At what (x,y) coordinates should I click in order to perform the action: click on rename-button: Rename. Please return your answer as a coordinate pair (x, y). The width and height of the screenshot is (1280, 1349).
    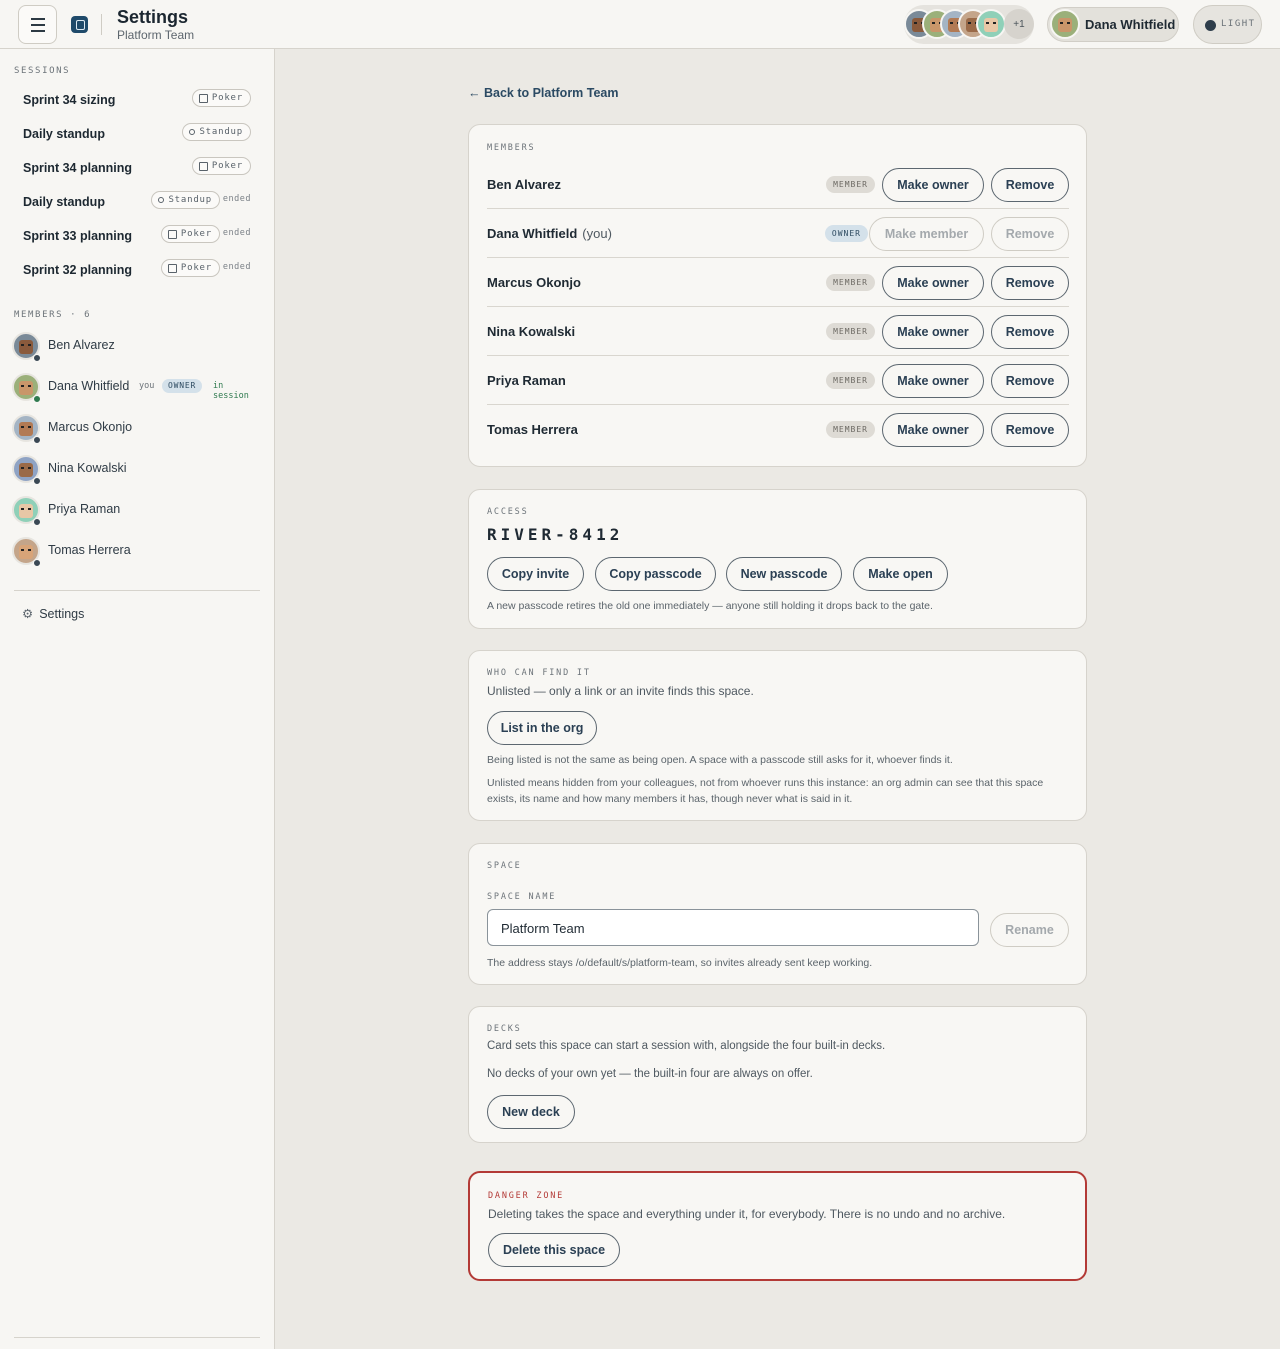
    Looking at the image, I should click on (1029, 930).